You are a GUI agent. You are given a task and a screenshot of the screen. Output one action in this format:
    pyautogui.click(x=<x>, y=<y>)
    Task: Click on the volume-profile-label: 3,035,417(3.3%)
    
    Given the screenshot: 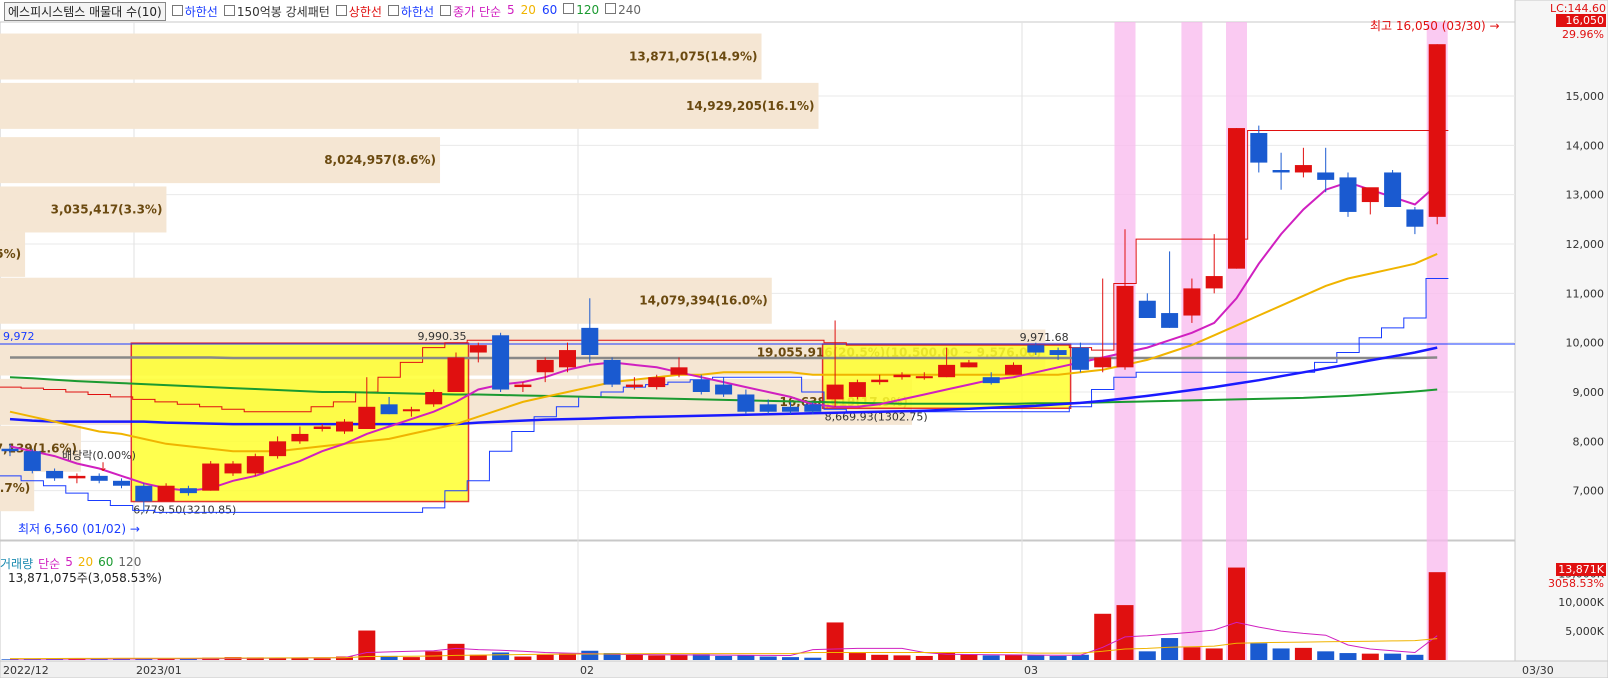 What is the action you would take?
    pyautogui.click(x=107, y=209)
    